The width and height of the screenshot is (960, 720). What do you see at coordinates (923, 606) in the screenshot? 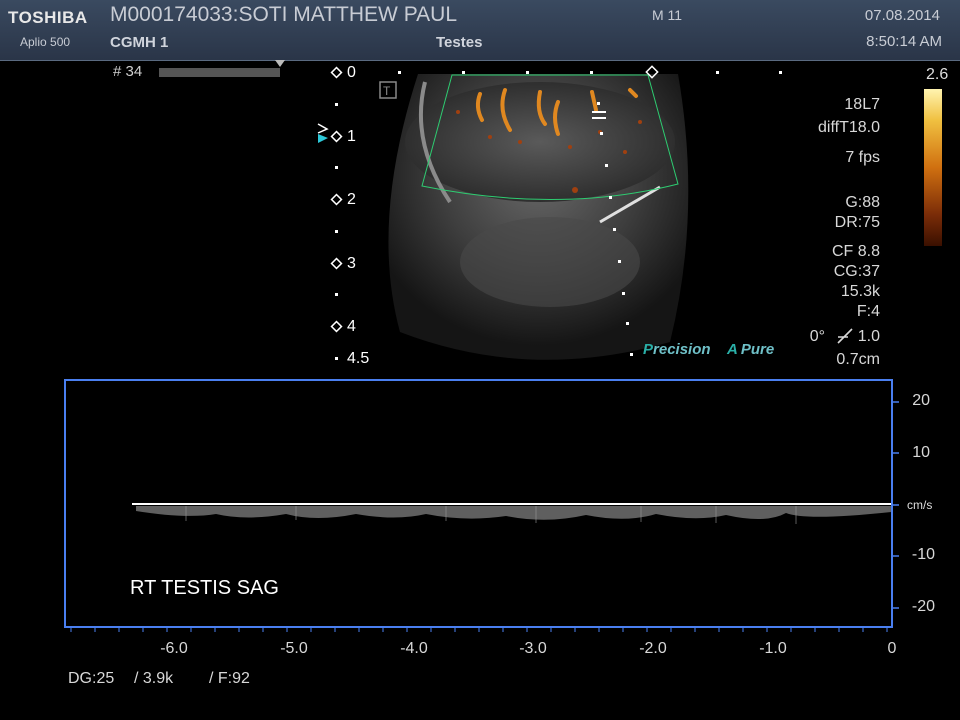
I see `velocity-tick: -20` at bounding box center [923, 606].